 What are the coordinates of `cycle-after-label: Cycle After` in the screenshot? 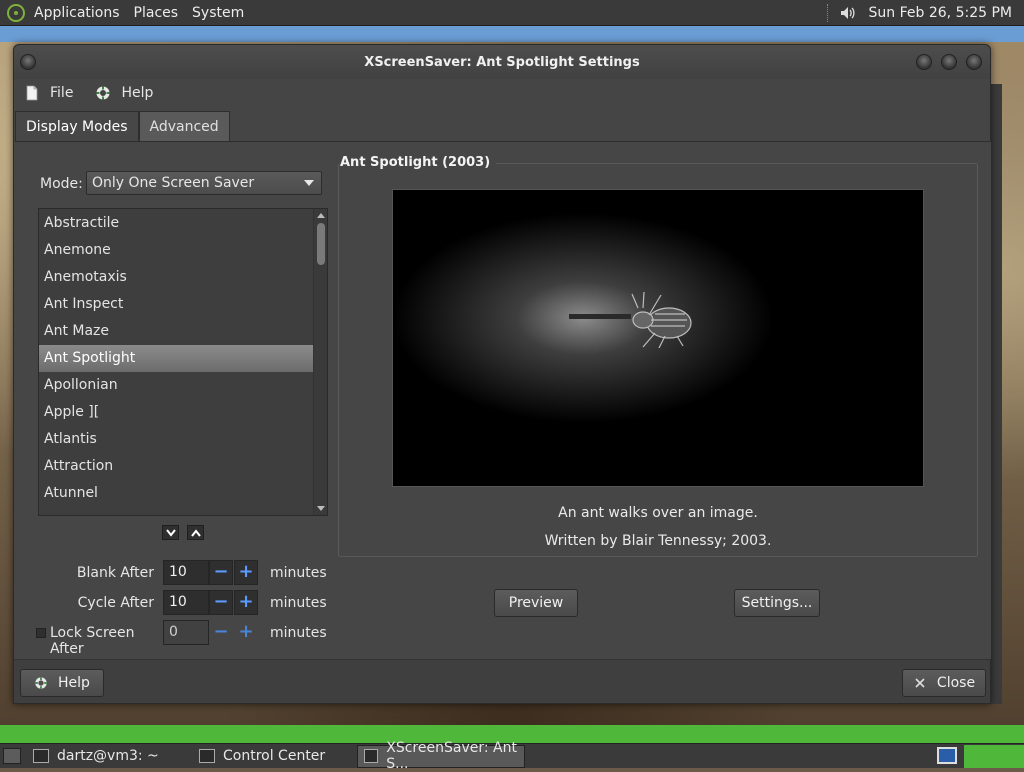 It's located at (115, 603).